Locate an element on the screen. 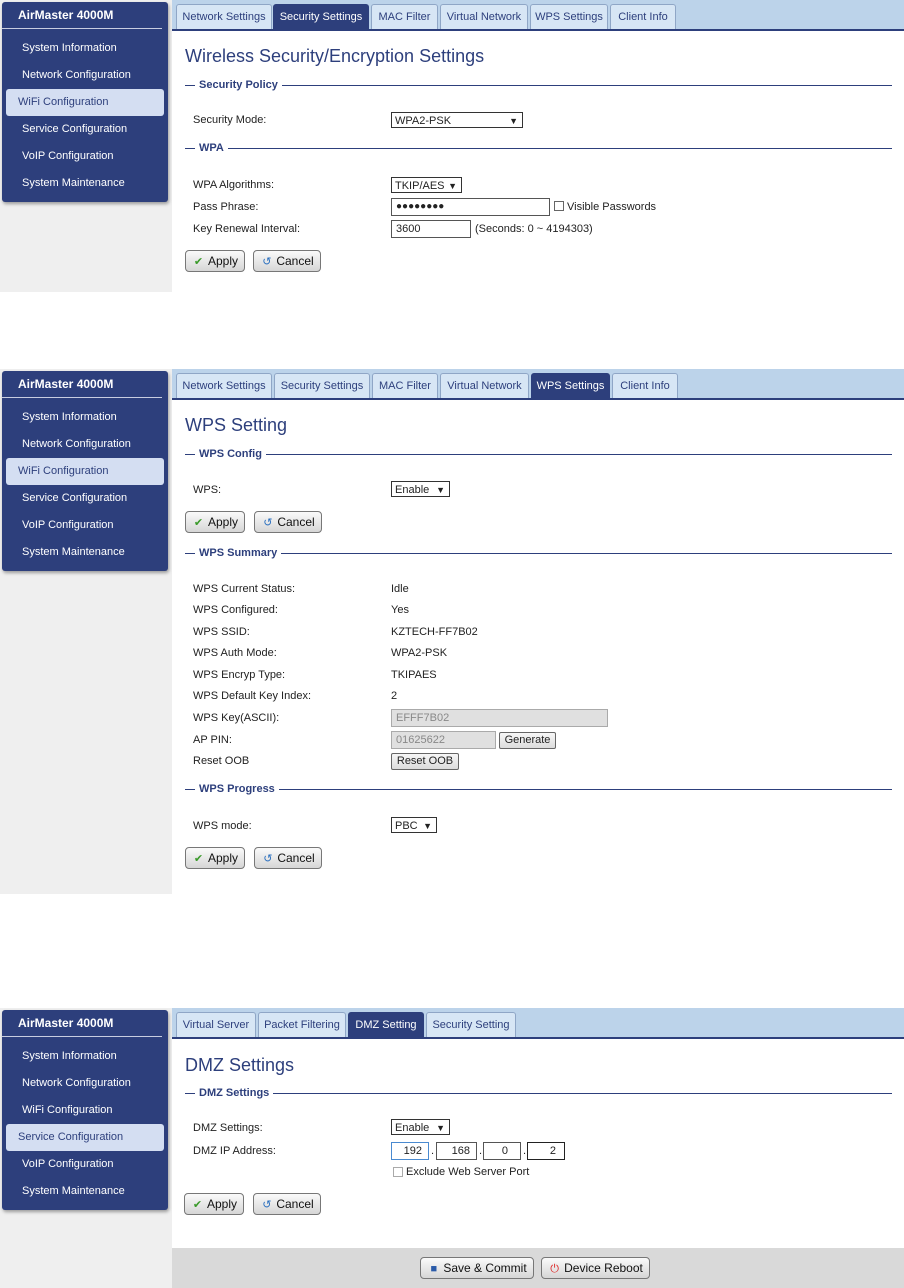 The height and width of the screenshot is (1288, 904). page-title: DMZ Settings is located at coordinates (240, 1065).